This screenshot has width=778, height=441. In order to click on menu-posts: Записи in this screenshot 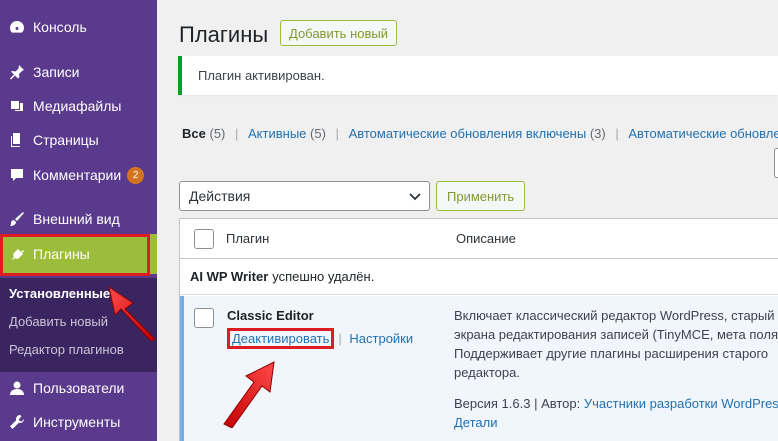, I will do `click(78, 72)`.